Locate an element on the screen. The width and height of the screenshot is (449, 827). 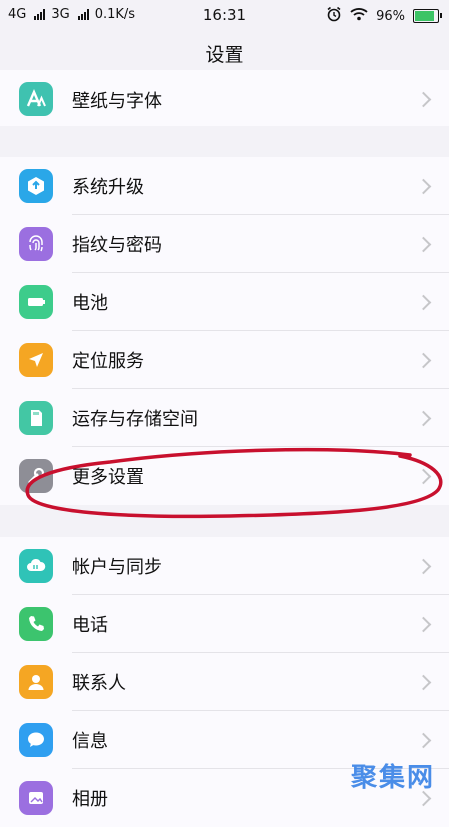
settings-item-label: 壁纸与字体 is located at coordinates (117, 101).